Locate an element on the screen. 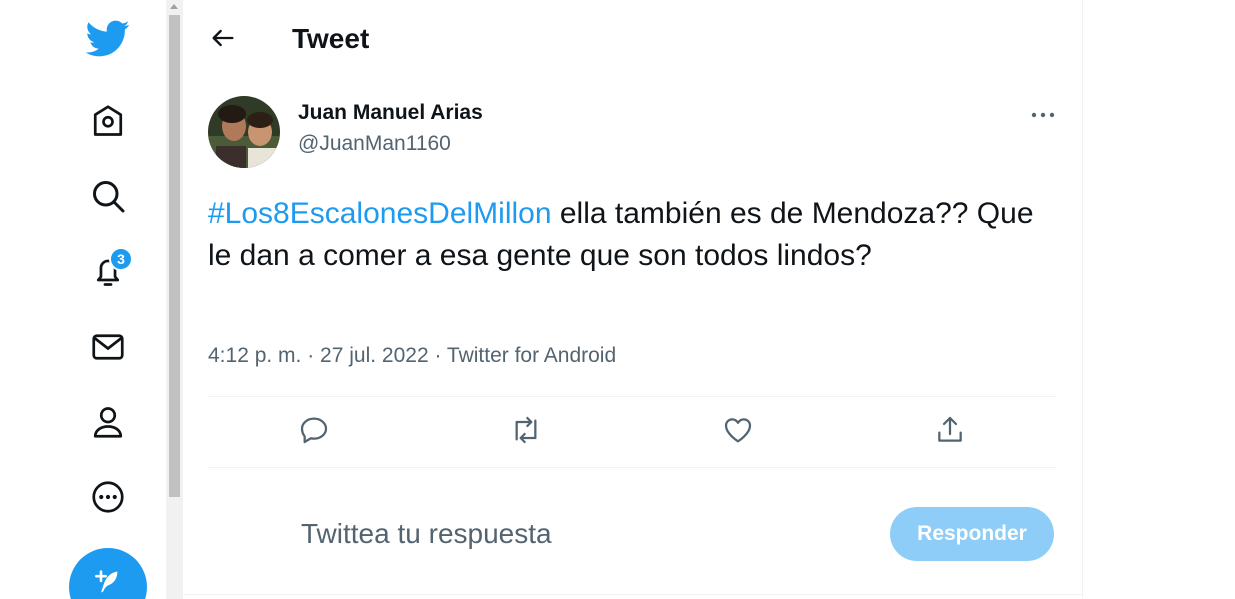  reply-button is located at coordinates (314, 432).